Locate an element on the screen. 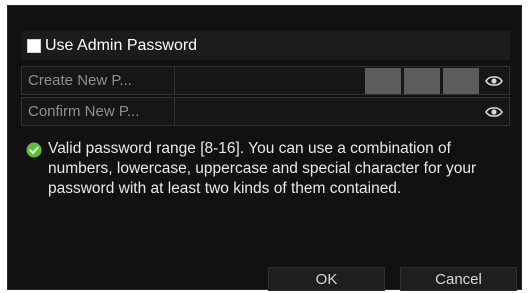 The image size is (529, 293). confirm-password-input is located at coordinates (342, 111).